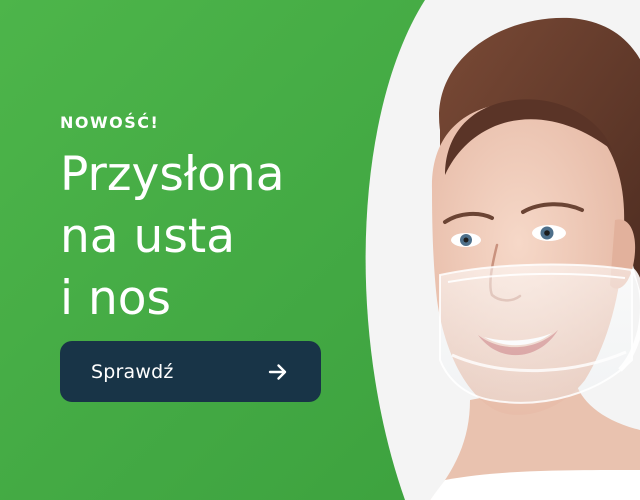 Image resolution: width=640 pixels, height=500 pixels. What do you see at coordinates (110, 122) in the screenshot?
I see `new-badge-text: NOWOŚĆ!` at bounding box center [110, 122].